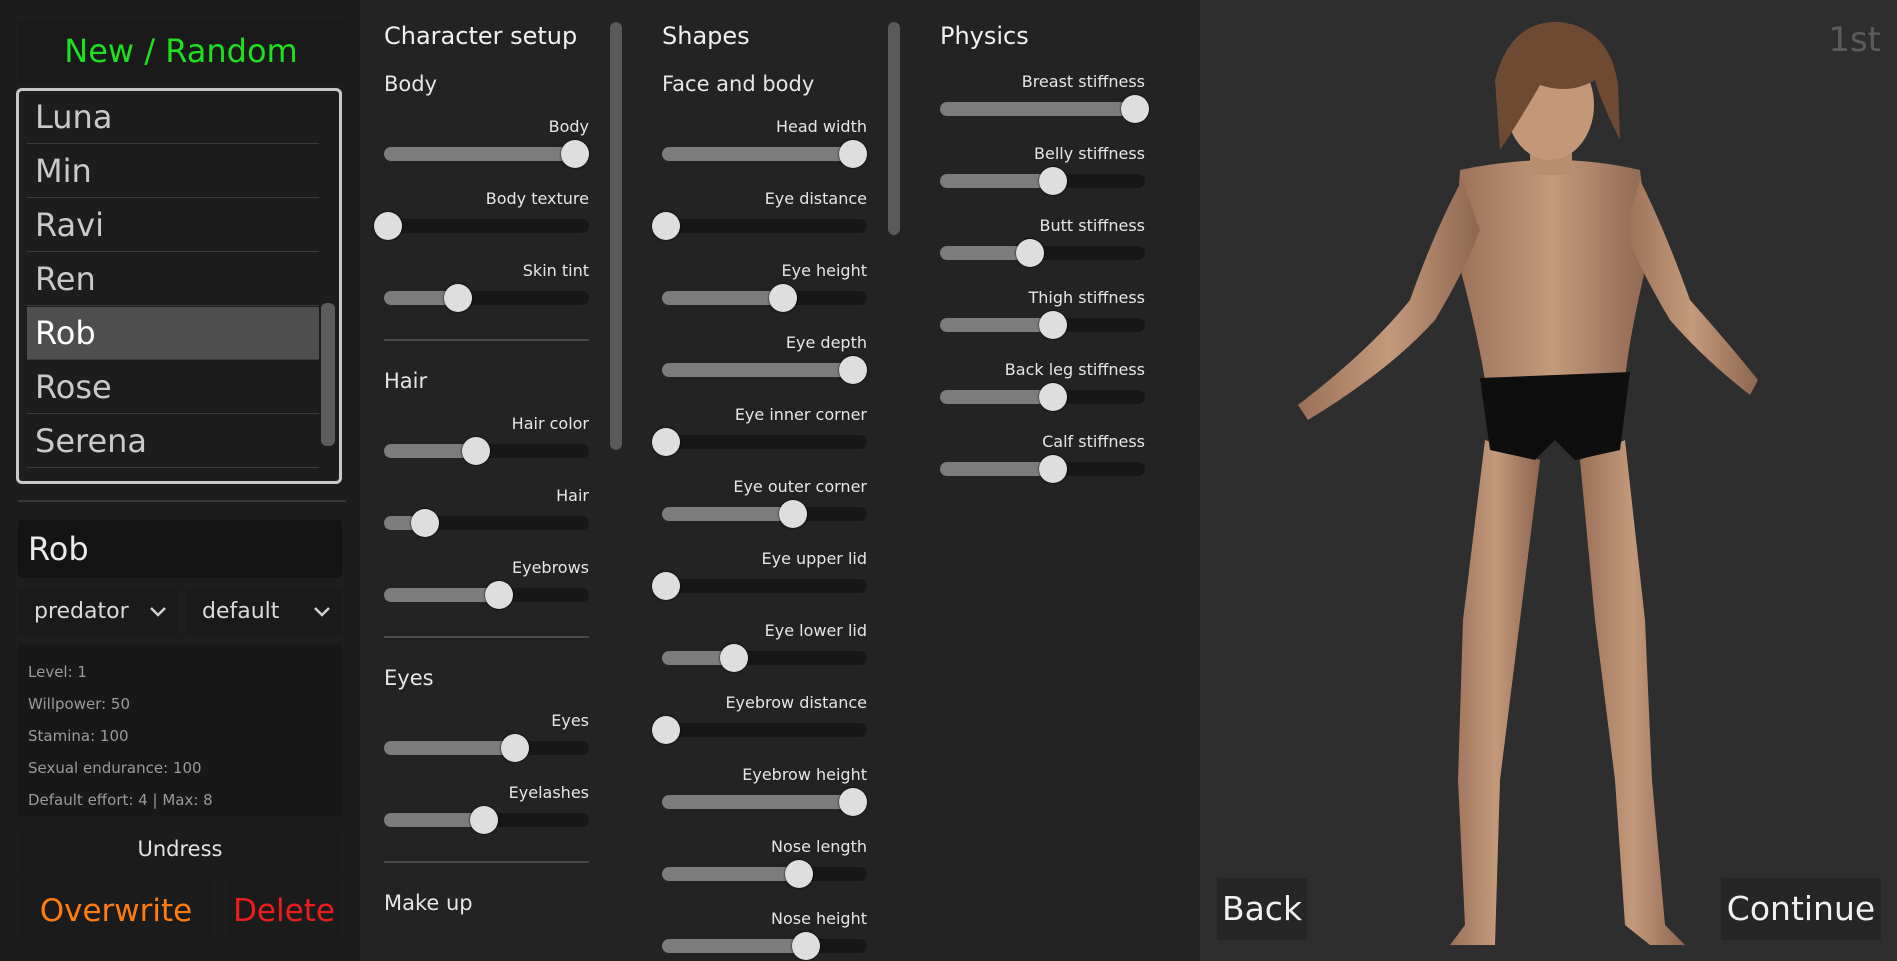 This screenshot has width=1897, height=961. What do you see at coordinates (173, 225) in the screenshot?
I see `list-item: Ravi` at bounding box center [173, 225].